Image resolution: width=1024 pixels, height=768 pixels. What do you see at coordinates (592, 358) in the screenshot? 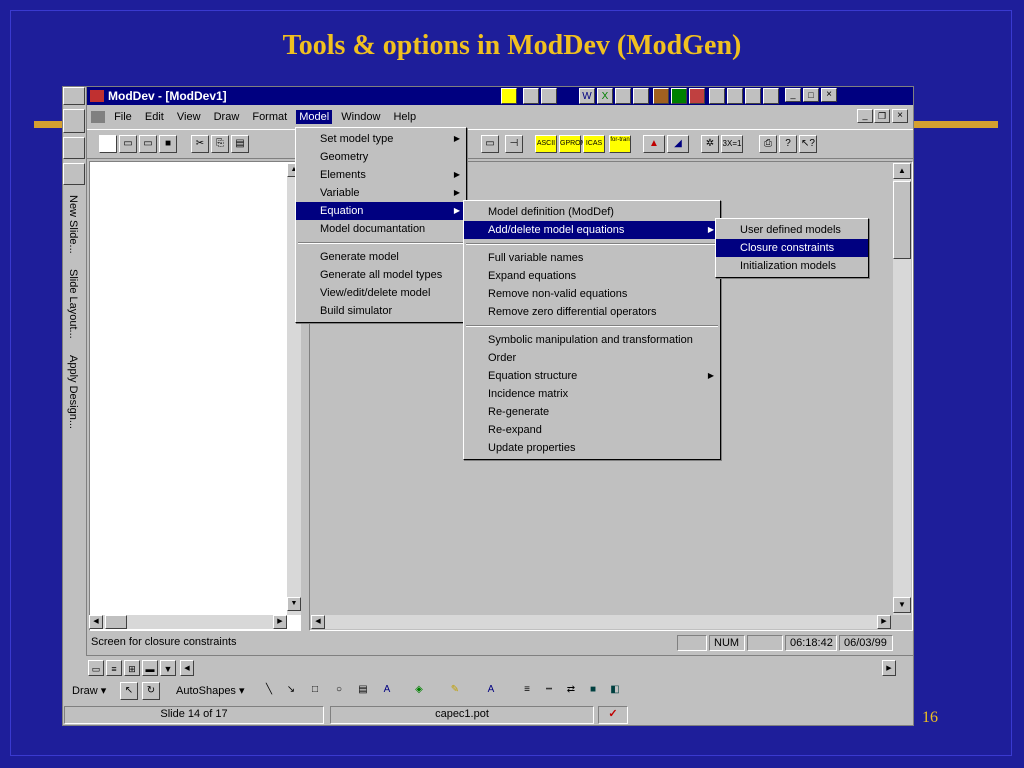
I see `menu-item-order: Order` at bounding box center [592, 358].